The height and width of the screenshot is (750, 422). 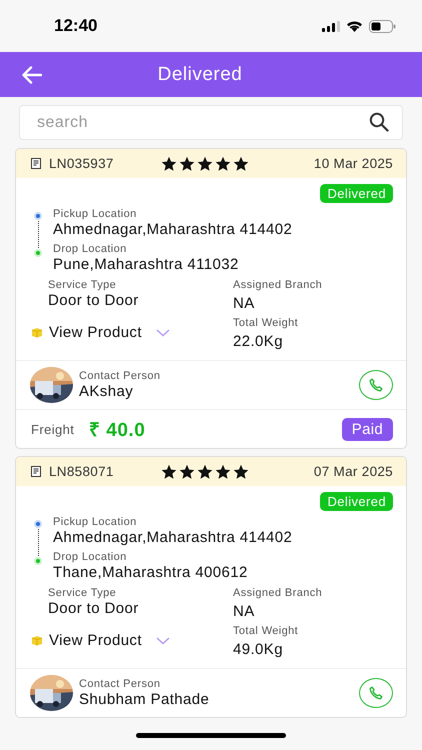 What do you see at coordinates (146, 264) in the screenshot?
I see `field-value: Pune,Maharashtra 411032` at bounding box center [146, 264].